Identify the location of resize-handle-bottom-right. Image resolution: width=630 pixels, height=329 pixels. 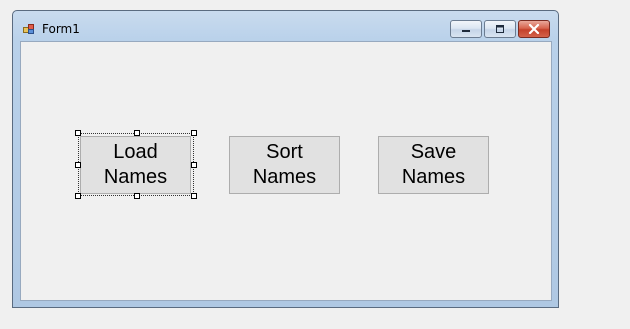
(194, 196).